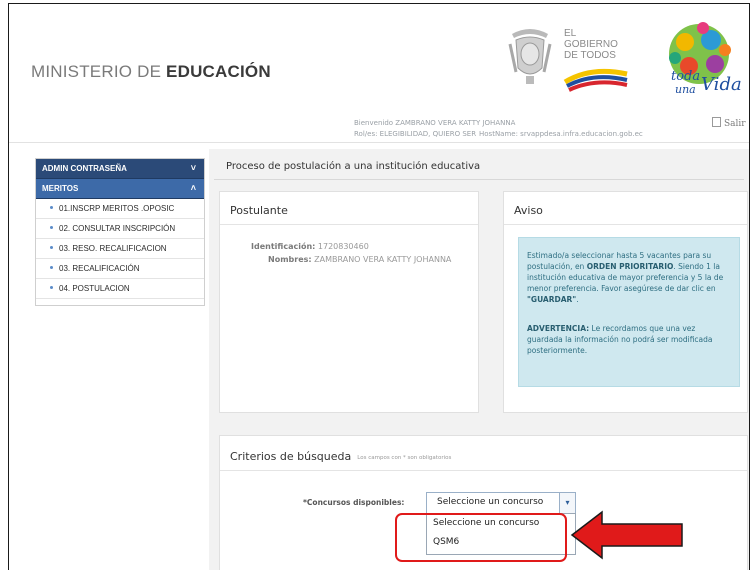 This screenshot has width=752, height=570. Describe the element at coordinates (193, 188) in the screenshot. I see `chevron-up-icon: ˄` at that location.